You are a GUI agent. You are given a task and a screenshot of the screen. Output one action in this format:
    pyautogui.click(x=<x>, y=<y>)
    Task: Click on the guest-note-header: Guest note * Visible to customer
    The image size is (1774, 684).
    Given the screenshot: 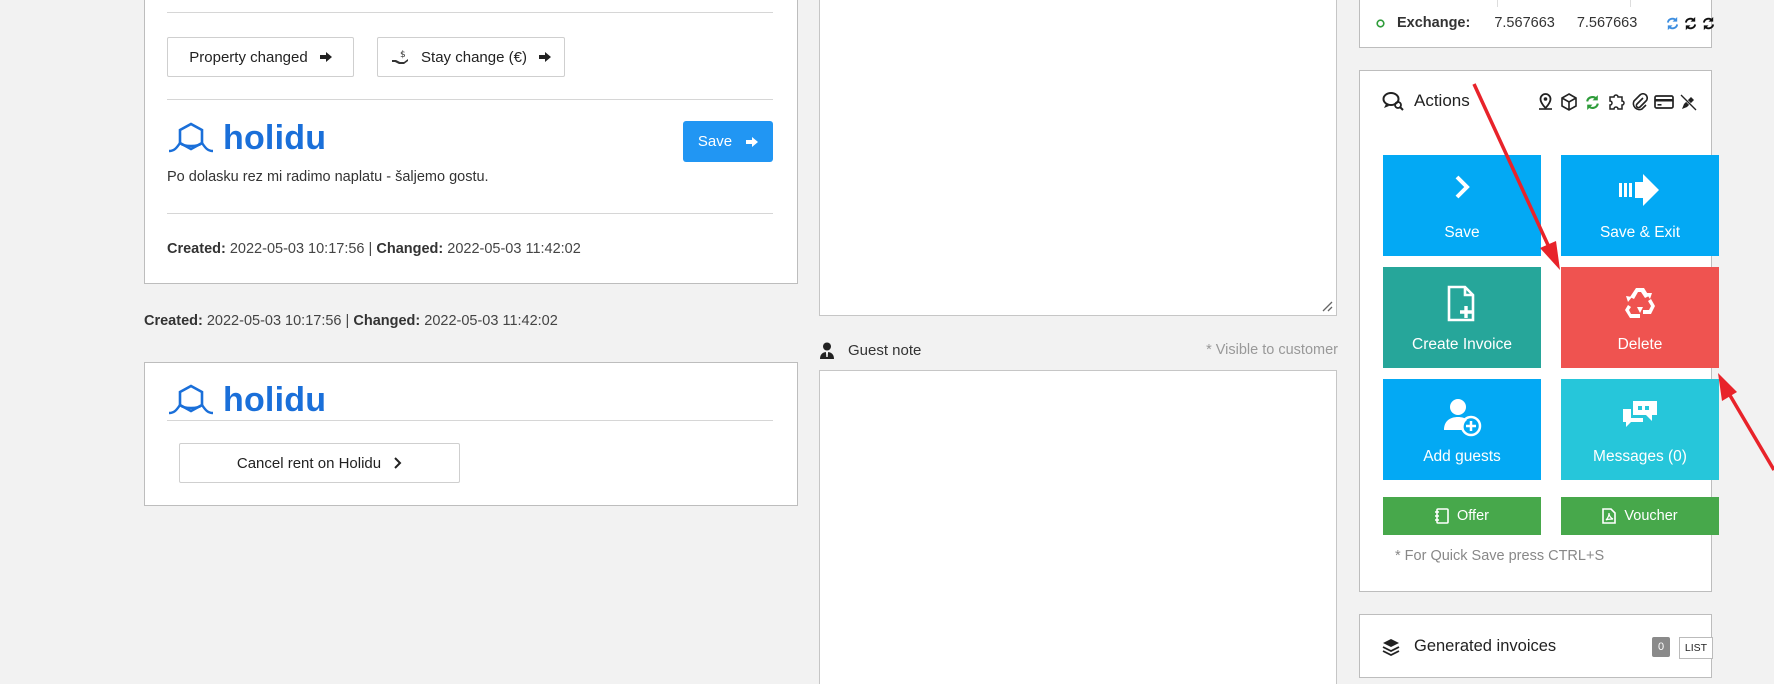 What is the action you would take?
    pyautogui.click(x=1079, y=350)
    